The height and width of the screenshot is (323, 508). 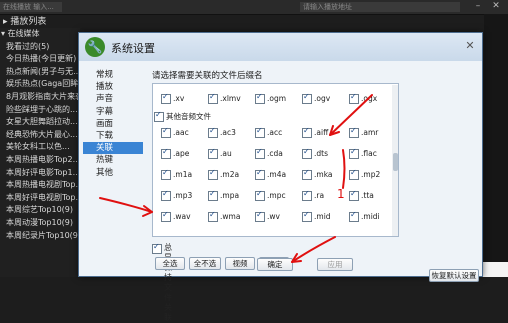 What do you see at coordinates (271, 99) in the screenshot?
I see `extension-row: .xv .xlmv .ogm .ogv .ogx` at bounding box center [271, 99].